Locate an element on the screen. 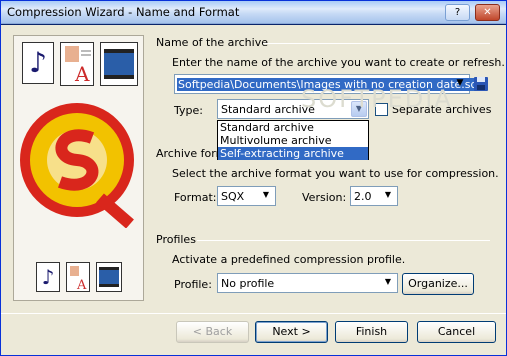 This screenshot has height=356, width=507. version-label: Version: is located at coordinates (324, 197).